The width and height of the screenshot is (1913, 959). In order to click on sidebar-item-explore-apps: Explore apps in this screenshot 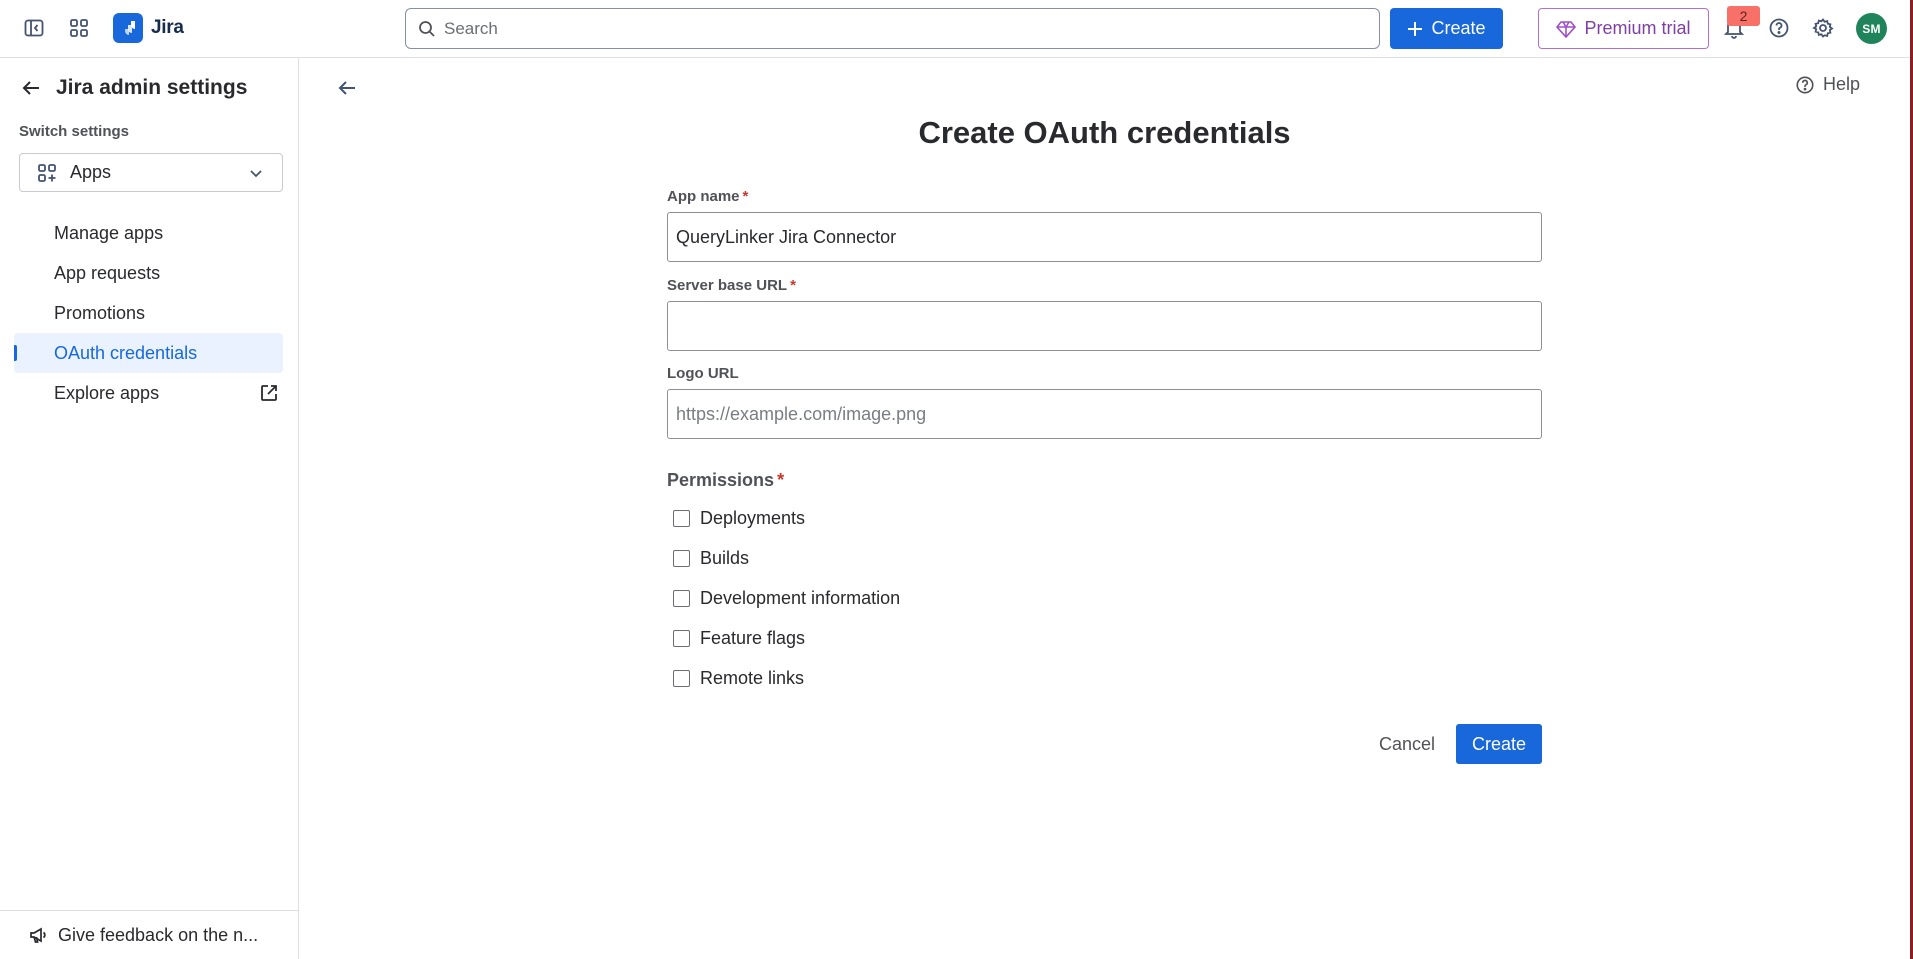, I will do `click(148, 393)`.